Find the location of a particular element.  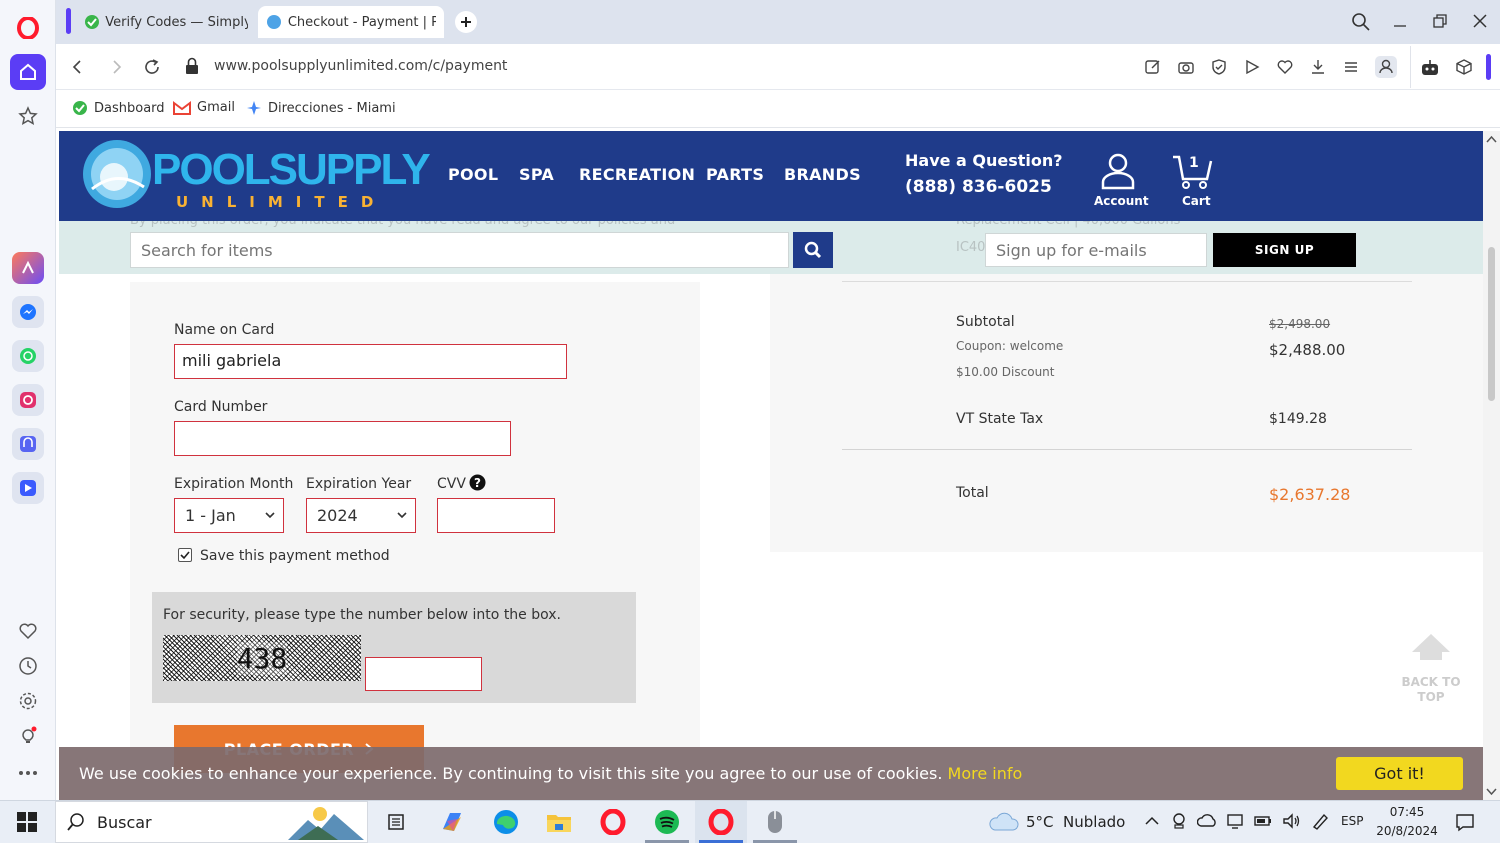

scrollbar-thumb is located at coordinates (1491, 324).